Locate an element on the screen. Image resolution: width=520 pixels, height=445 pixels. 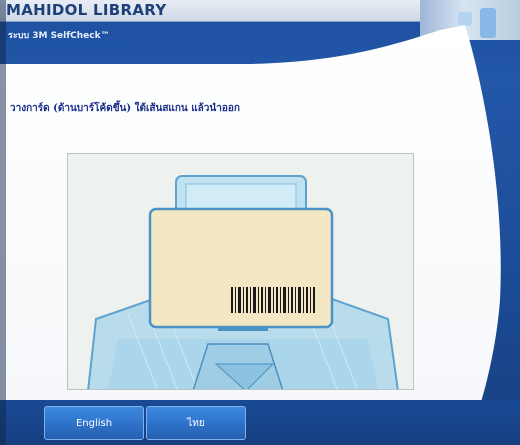
thai-language-button: ไทย is located at coordinates (196, 423).